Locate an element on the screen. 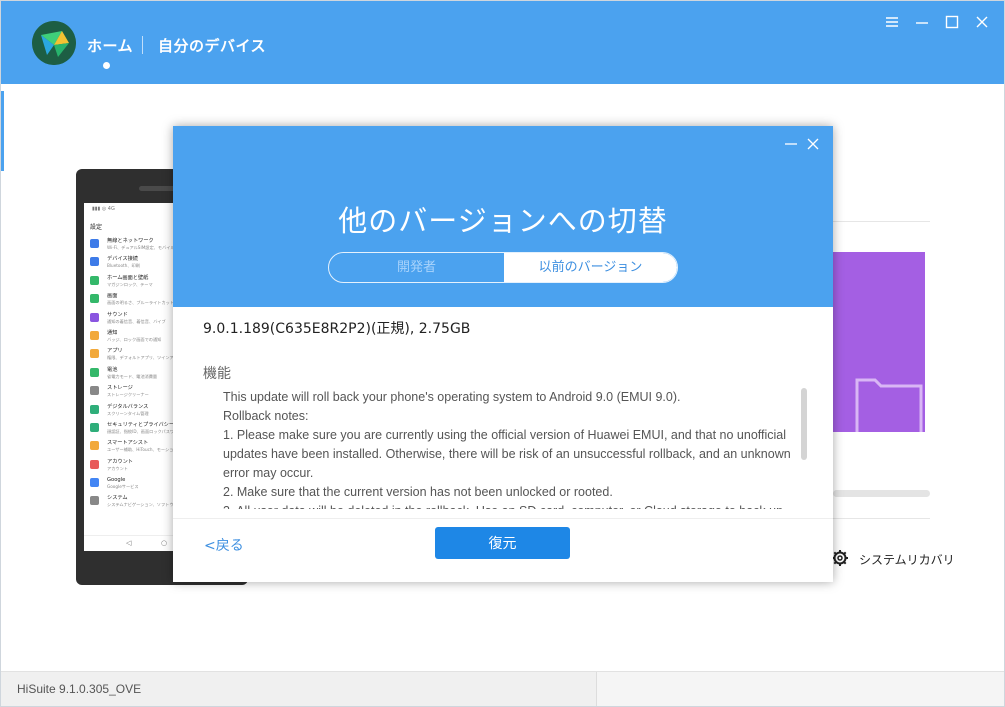 The width and height of the screenshot is (1005, 707). left-edge-accent is located at coordinates (2, 131).